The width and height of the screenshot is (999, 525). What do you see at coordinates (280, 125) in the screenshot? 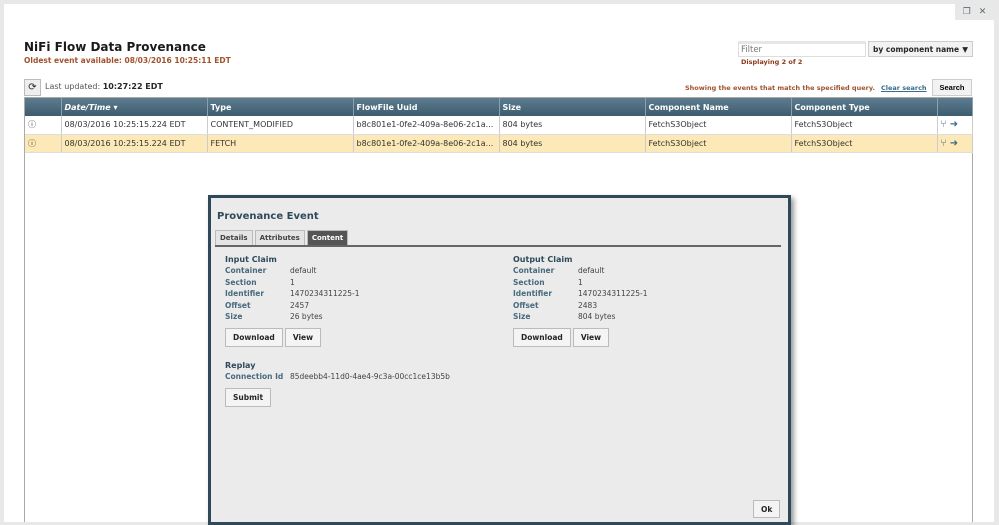
I see `cell-type: CONTENT_MODIFIED` at bounding box center [280, 125].